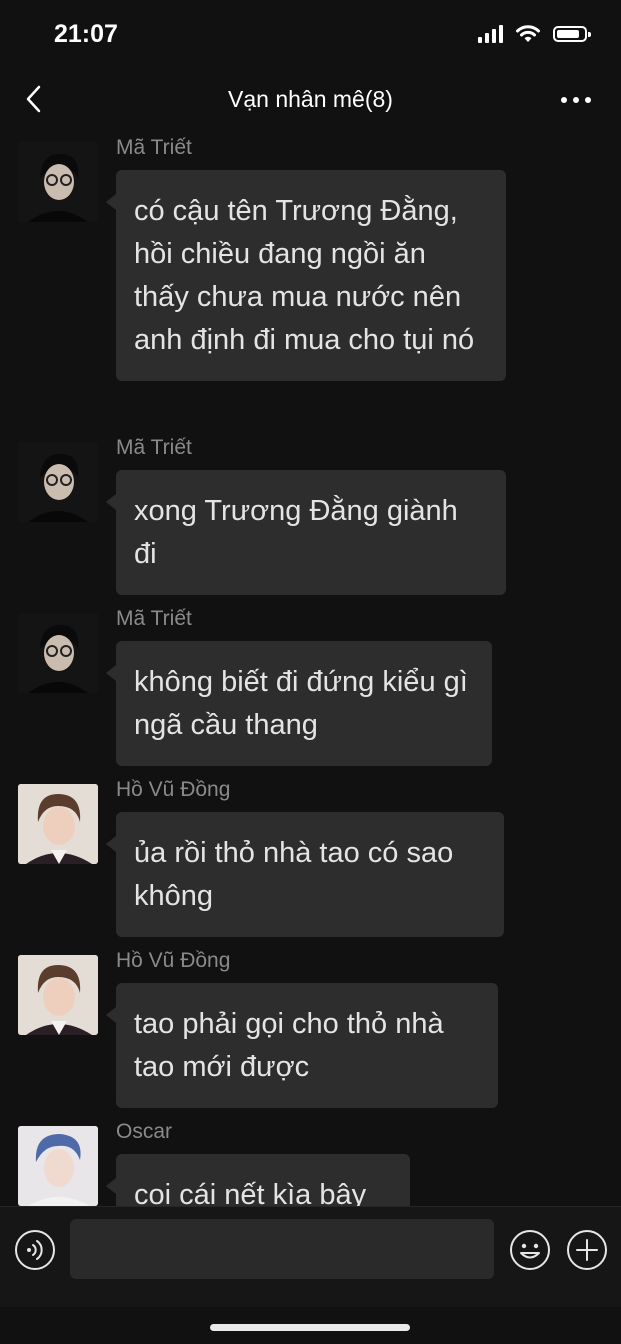 The image size is (621, 1344). I want to click on plus-icon, so click(587, 1250).